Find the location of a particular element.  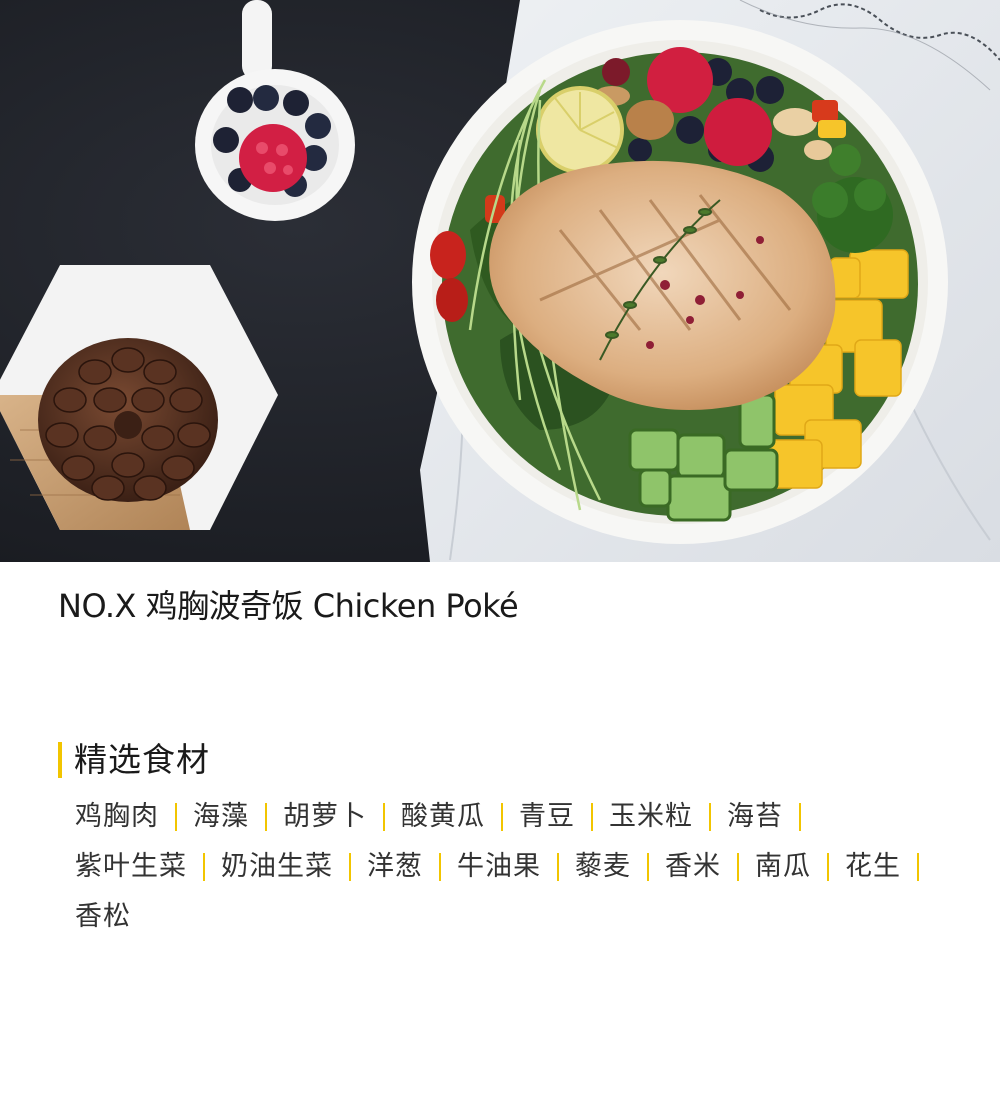

ingredient-item: 香松 is located at coordinates (103, 917).